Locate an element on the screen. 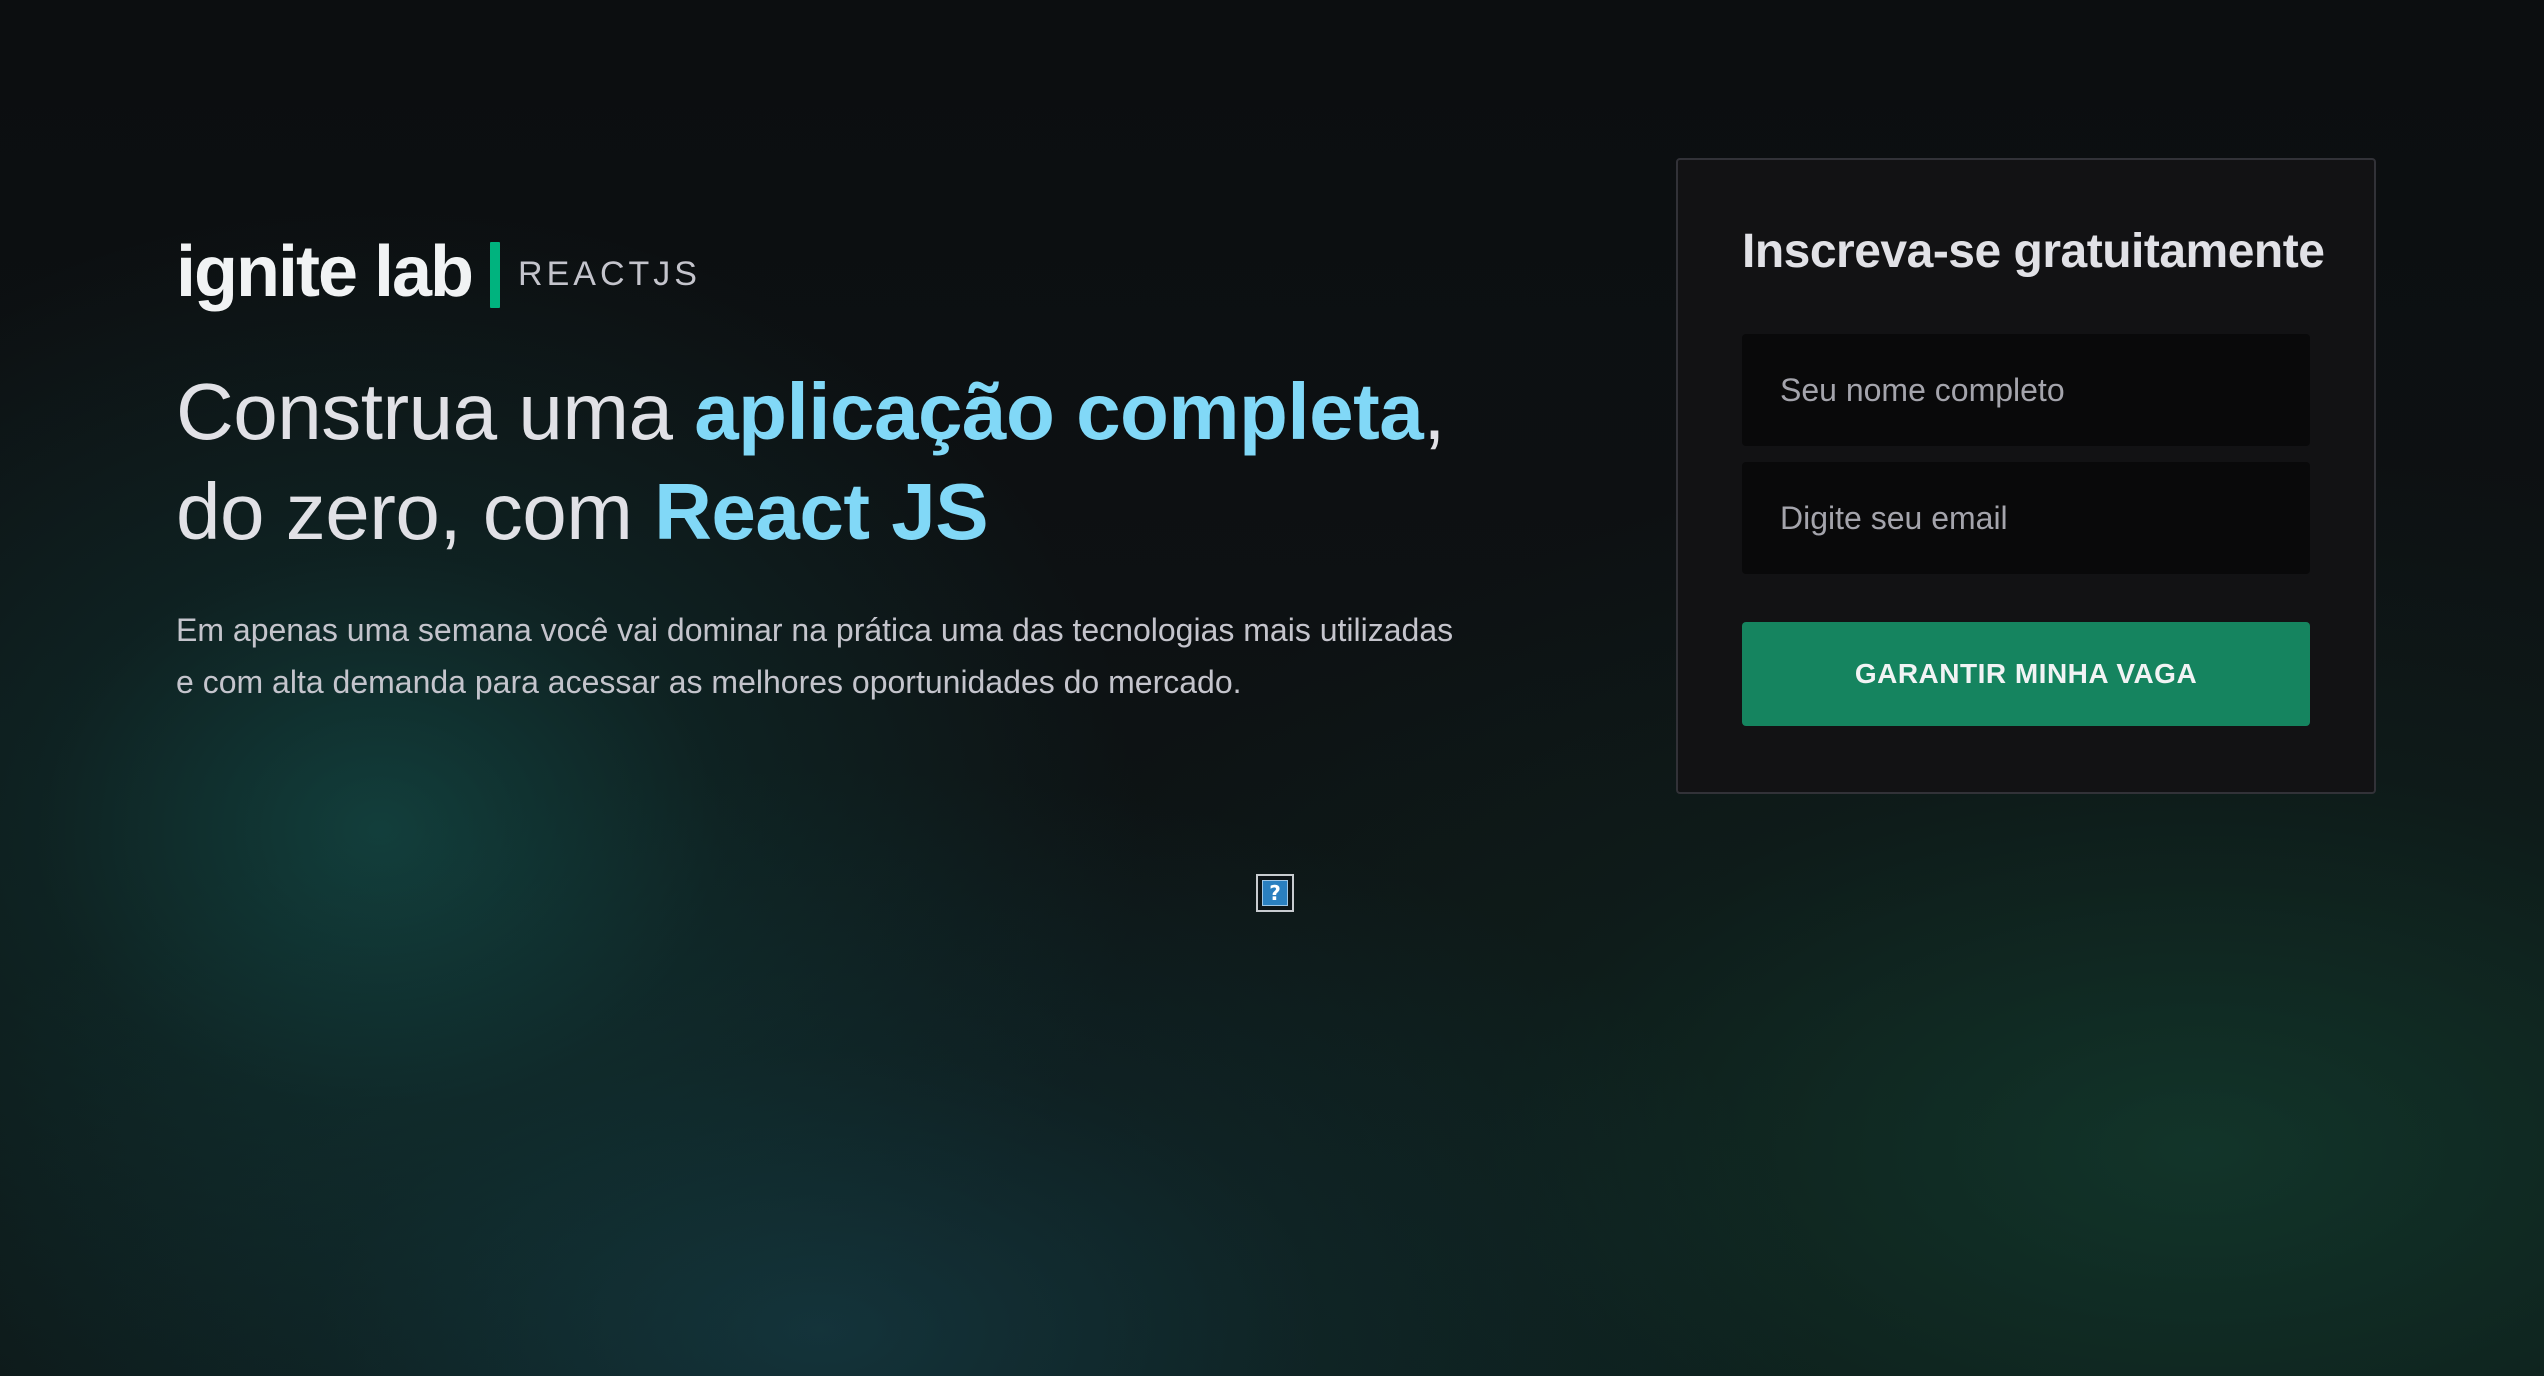  broken-image-glyph: ? is located at coordinates (1275, 893).